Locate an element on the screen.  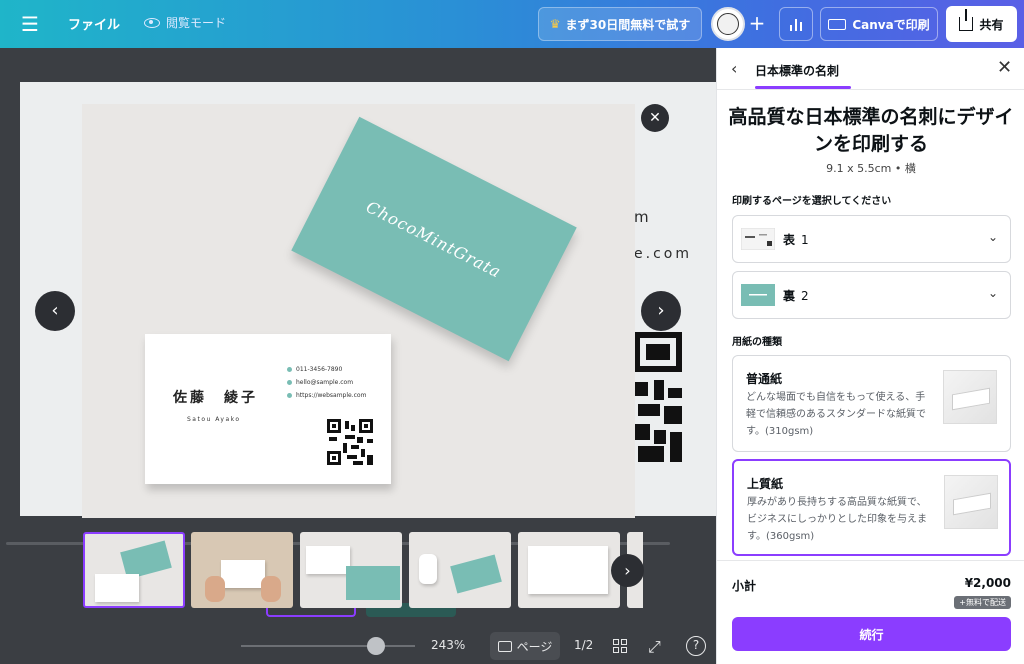
card-name: 佐藤 綾子 is located at coordinates (215, 398).